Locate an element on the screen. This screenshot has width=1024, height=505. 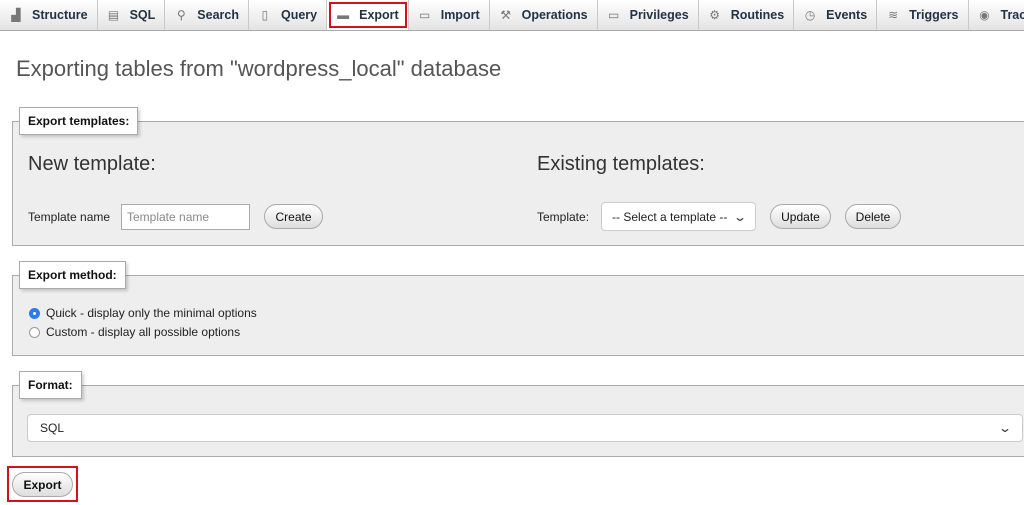
tab-search: ⚲ Search is located at coordinates (207, 15).